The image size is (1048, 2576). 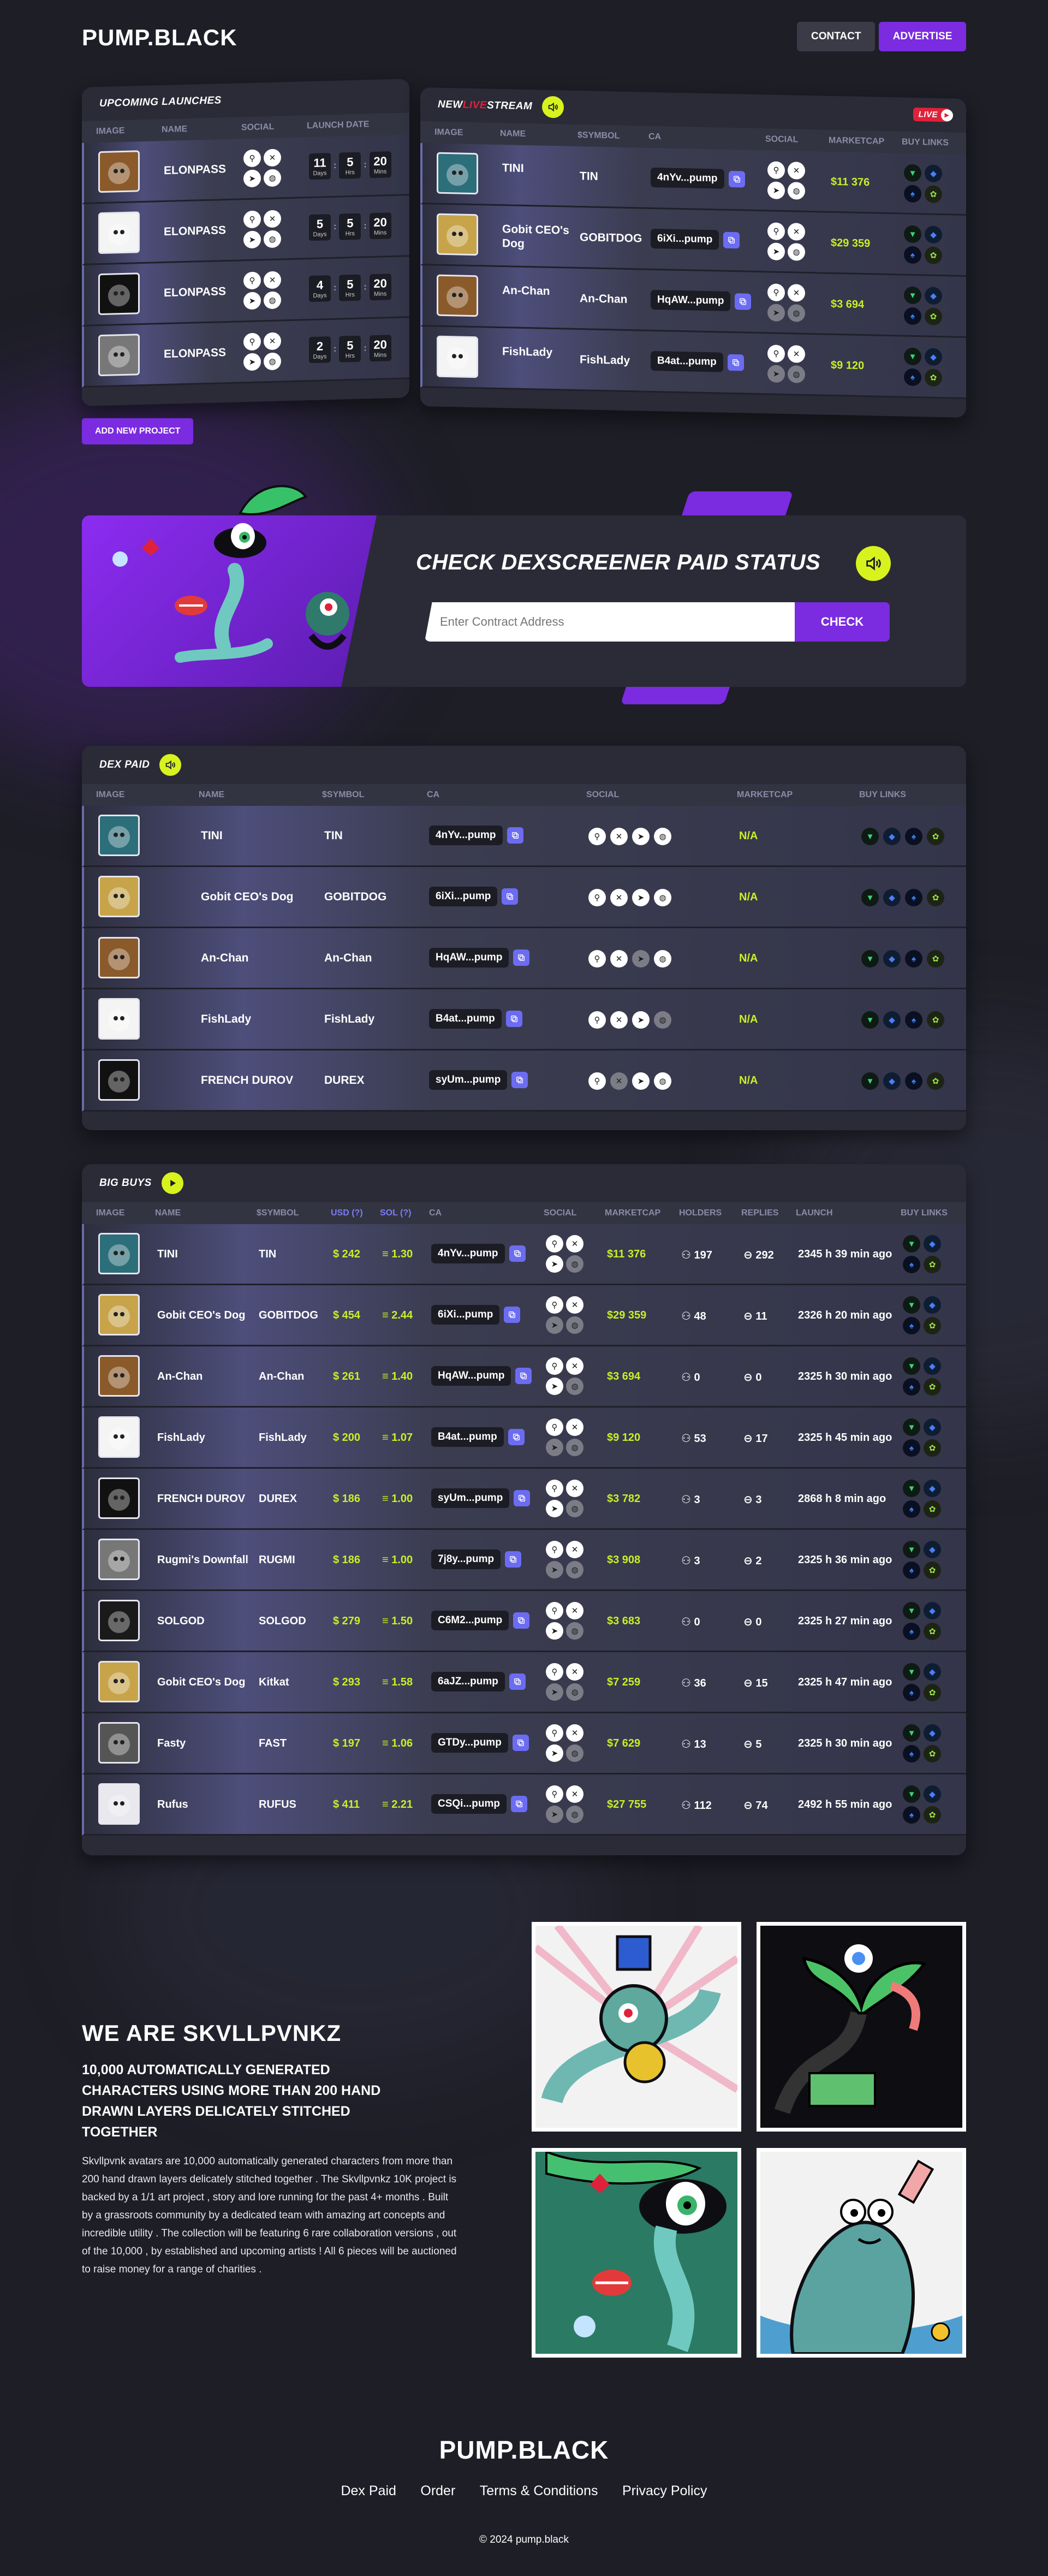 What do you see at coordinates (159, 38) in the screenshot?
I see `logo: PUMP.BLACK` at bounding box center [159, 38].